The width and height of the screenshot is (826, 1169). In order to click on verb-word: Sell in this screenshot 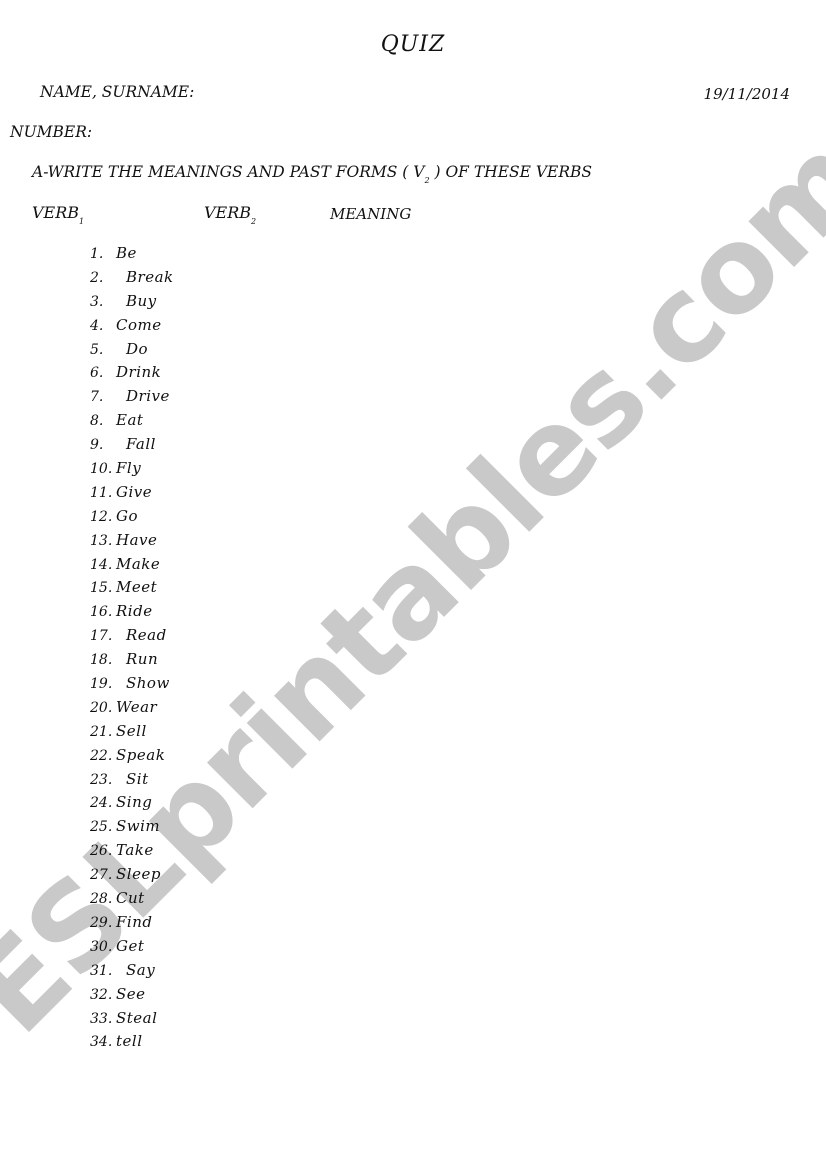, I will do `click(131, 730)`.